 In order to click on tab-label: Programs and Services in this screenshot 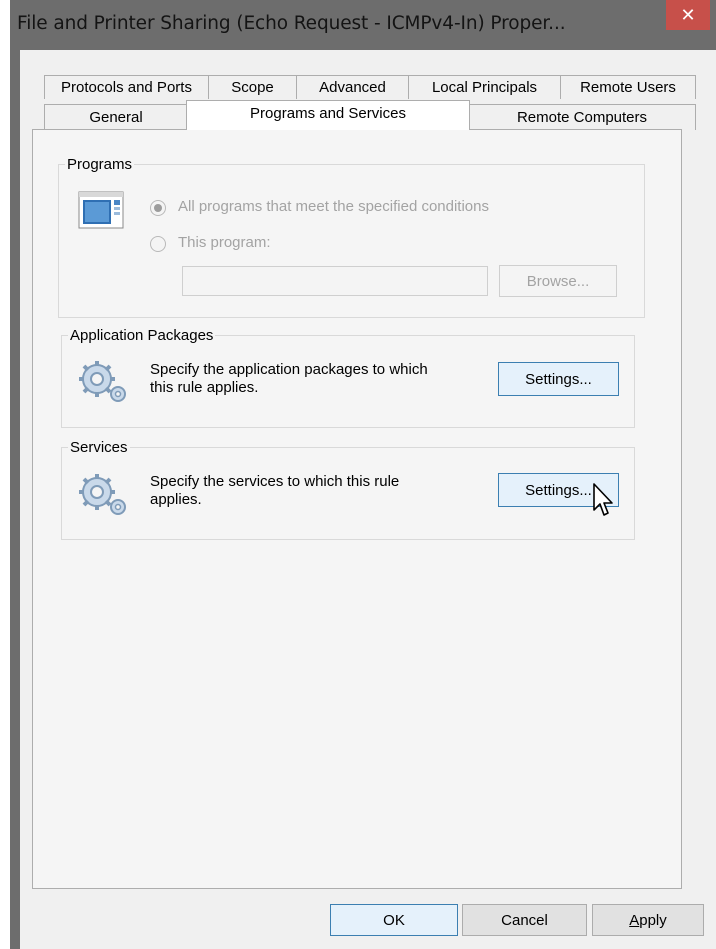, I will do `click(328, 113)`.